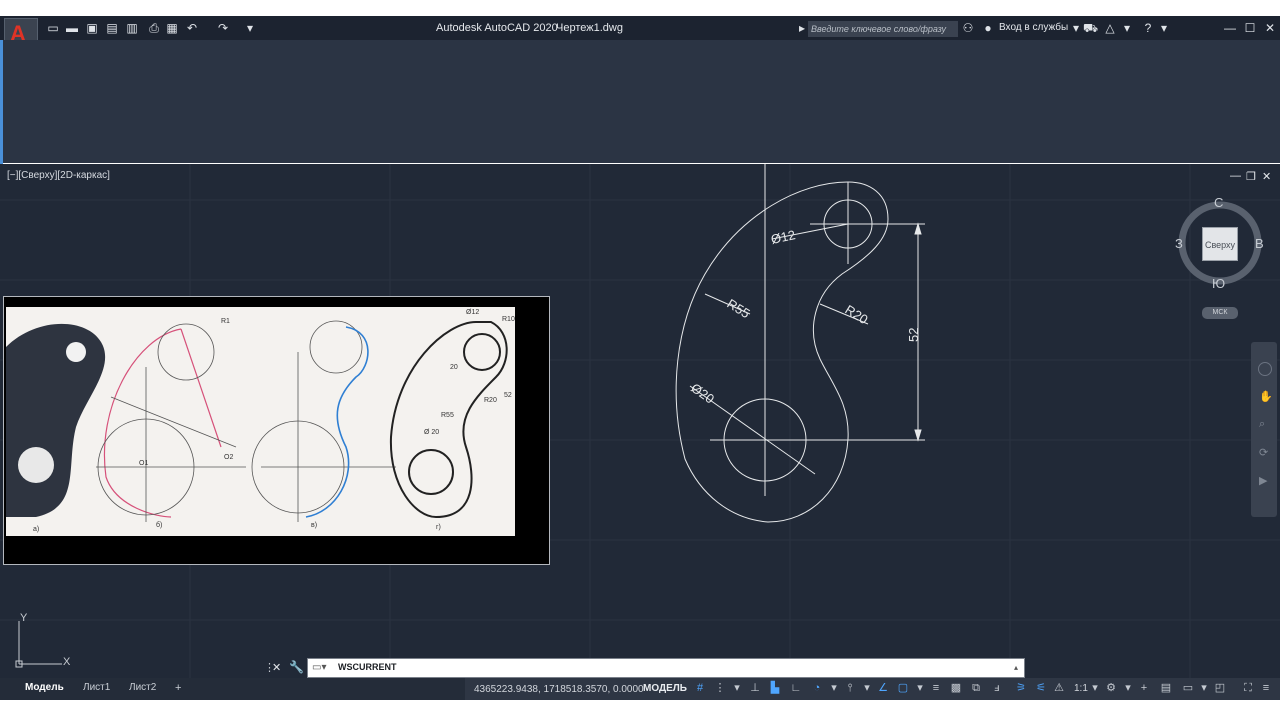 This screenshot has width=1280, height=720. Describe the element at coordinates (44, 687) in the screenshot. I see `tab-model: Модель` at that location.